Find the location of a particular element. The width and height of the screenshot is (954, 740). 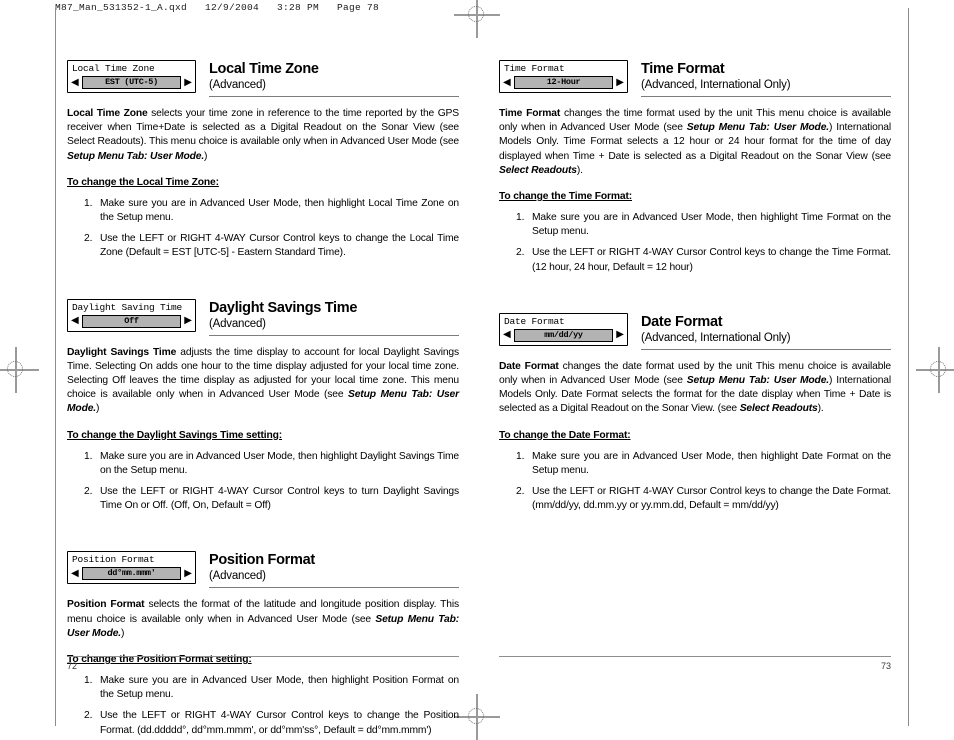

menu-widget-value: EST (UTC-5) is located at coordinates (131, 82).